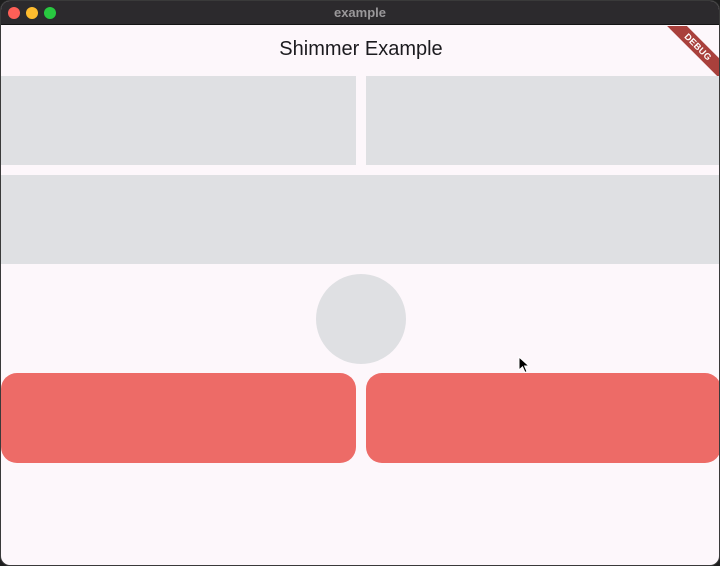 Image resolution: width=720 pixels, height=566 pixels. What do you see at coordinates (361, 49) in the screenshot?
I see `page-title: Shimmer Example` at bounding box center [361, 49].